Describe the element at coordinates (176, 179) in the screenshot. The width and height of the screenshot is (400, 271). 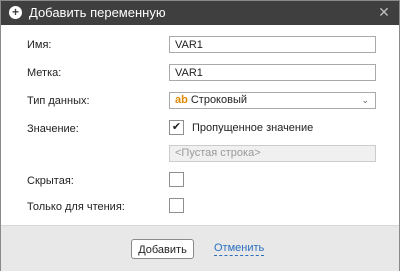
I see `hidden-checkbox` at that location.